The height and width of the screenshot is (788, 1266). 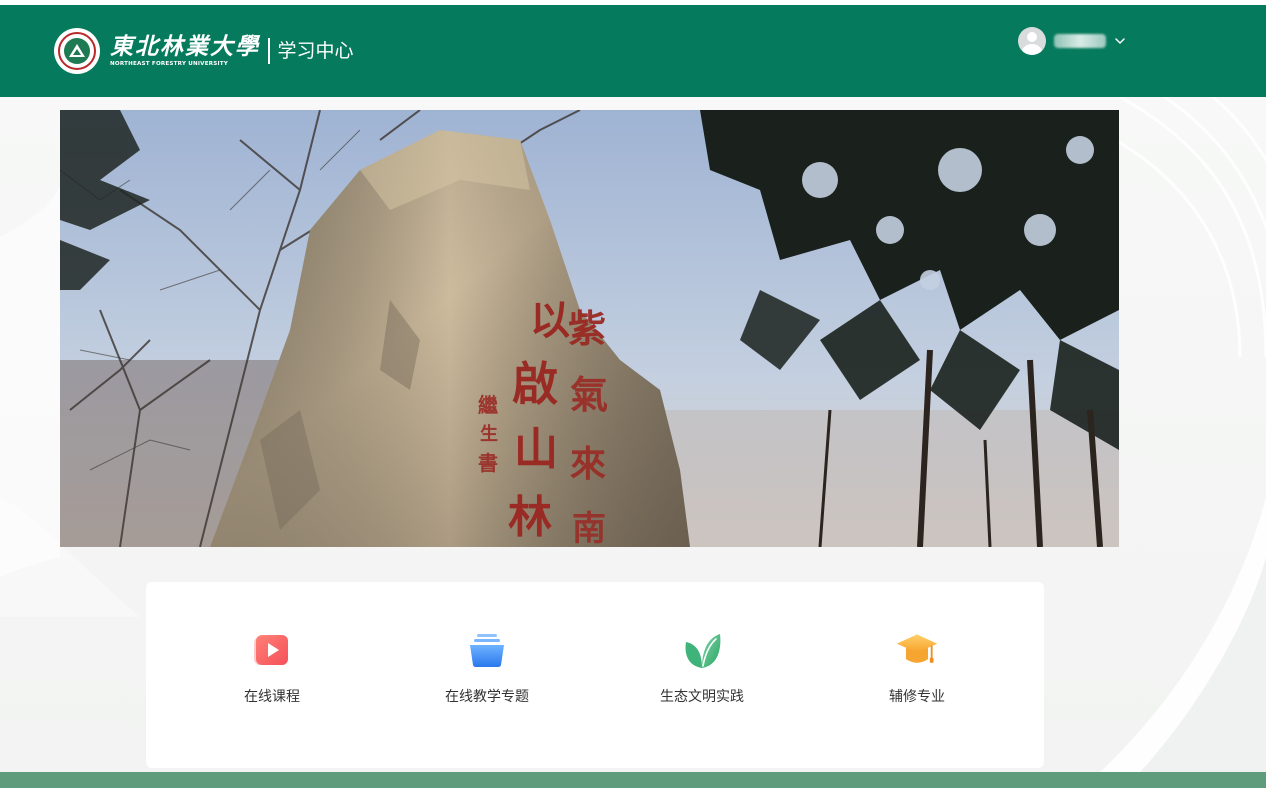 I want to click on carving-char: 以, so click(x=550, y=320).